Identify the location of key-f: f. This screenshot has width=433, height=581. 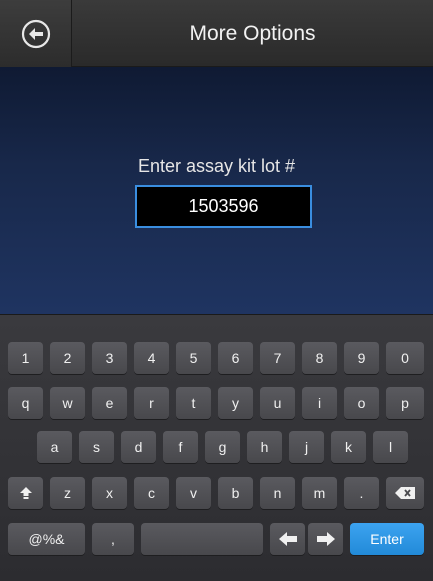
(180, 447).